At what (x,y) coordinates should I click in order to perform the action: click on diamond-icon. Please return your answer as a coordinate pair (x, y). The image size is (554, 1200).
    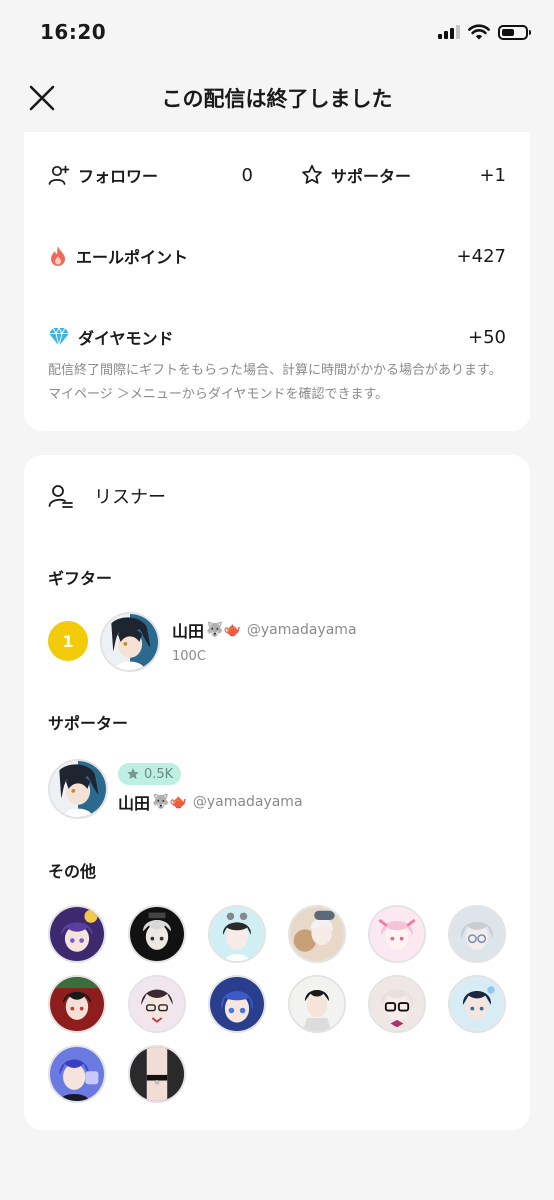
    Looking at the image, I should click on (59, 337).